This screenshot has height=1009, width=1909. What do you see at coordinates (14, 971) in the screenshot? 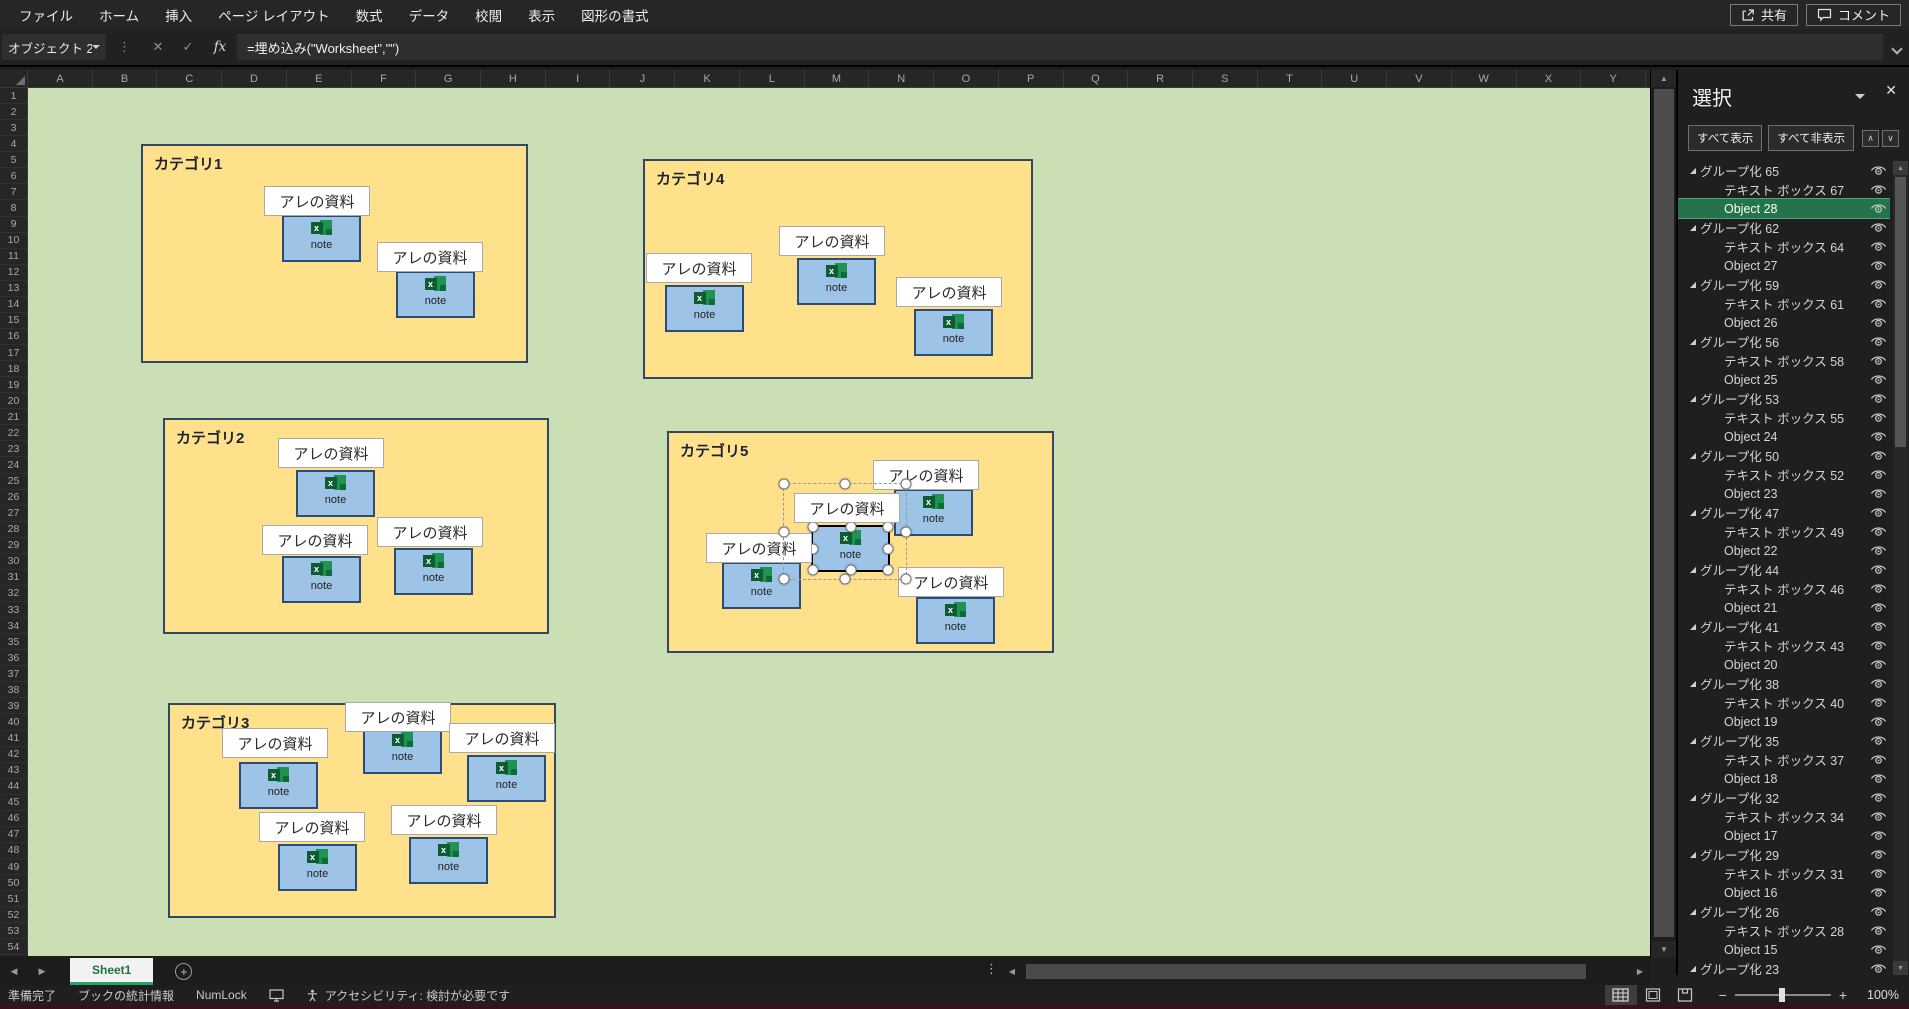
I see `sheet-nav-left-icon: ◀` at bounding box center [14, 971].